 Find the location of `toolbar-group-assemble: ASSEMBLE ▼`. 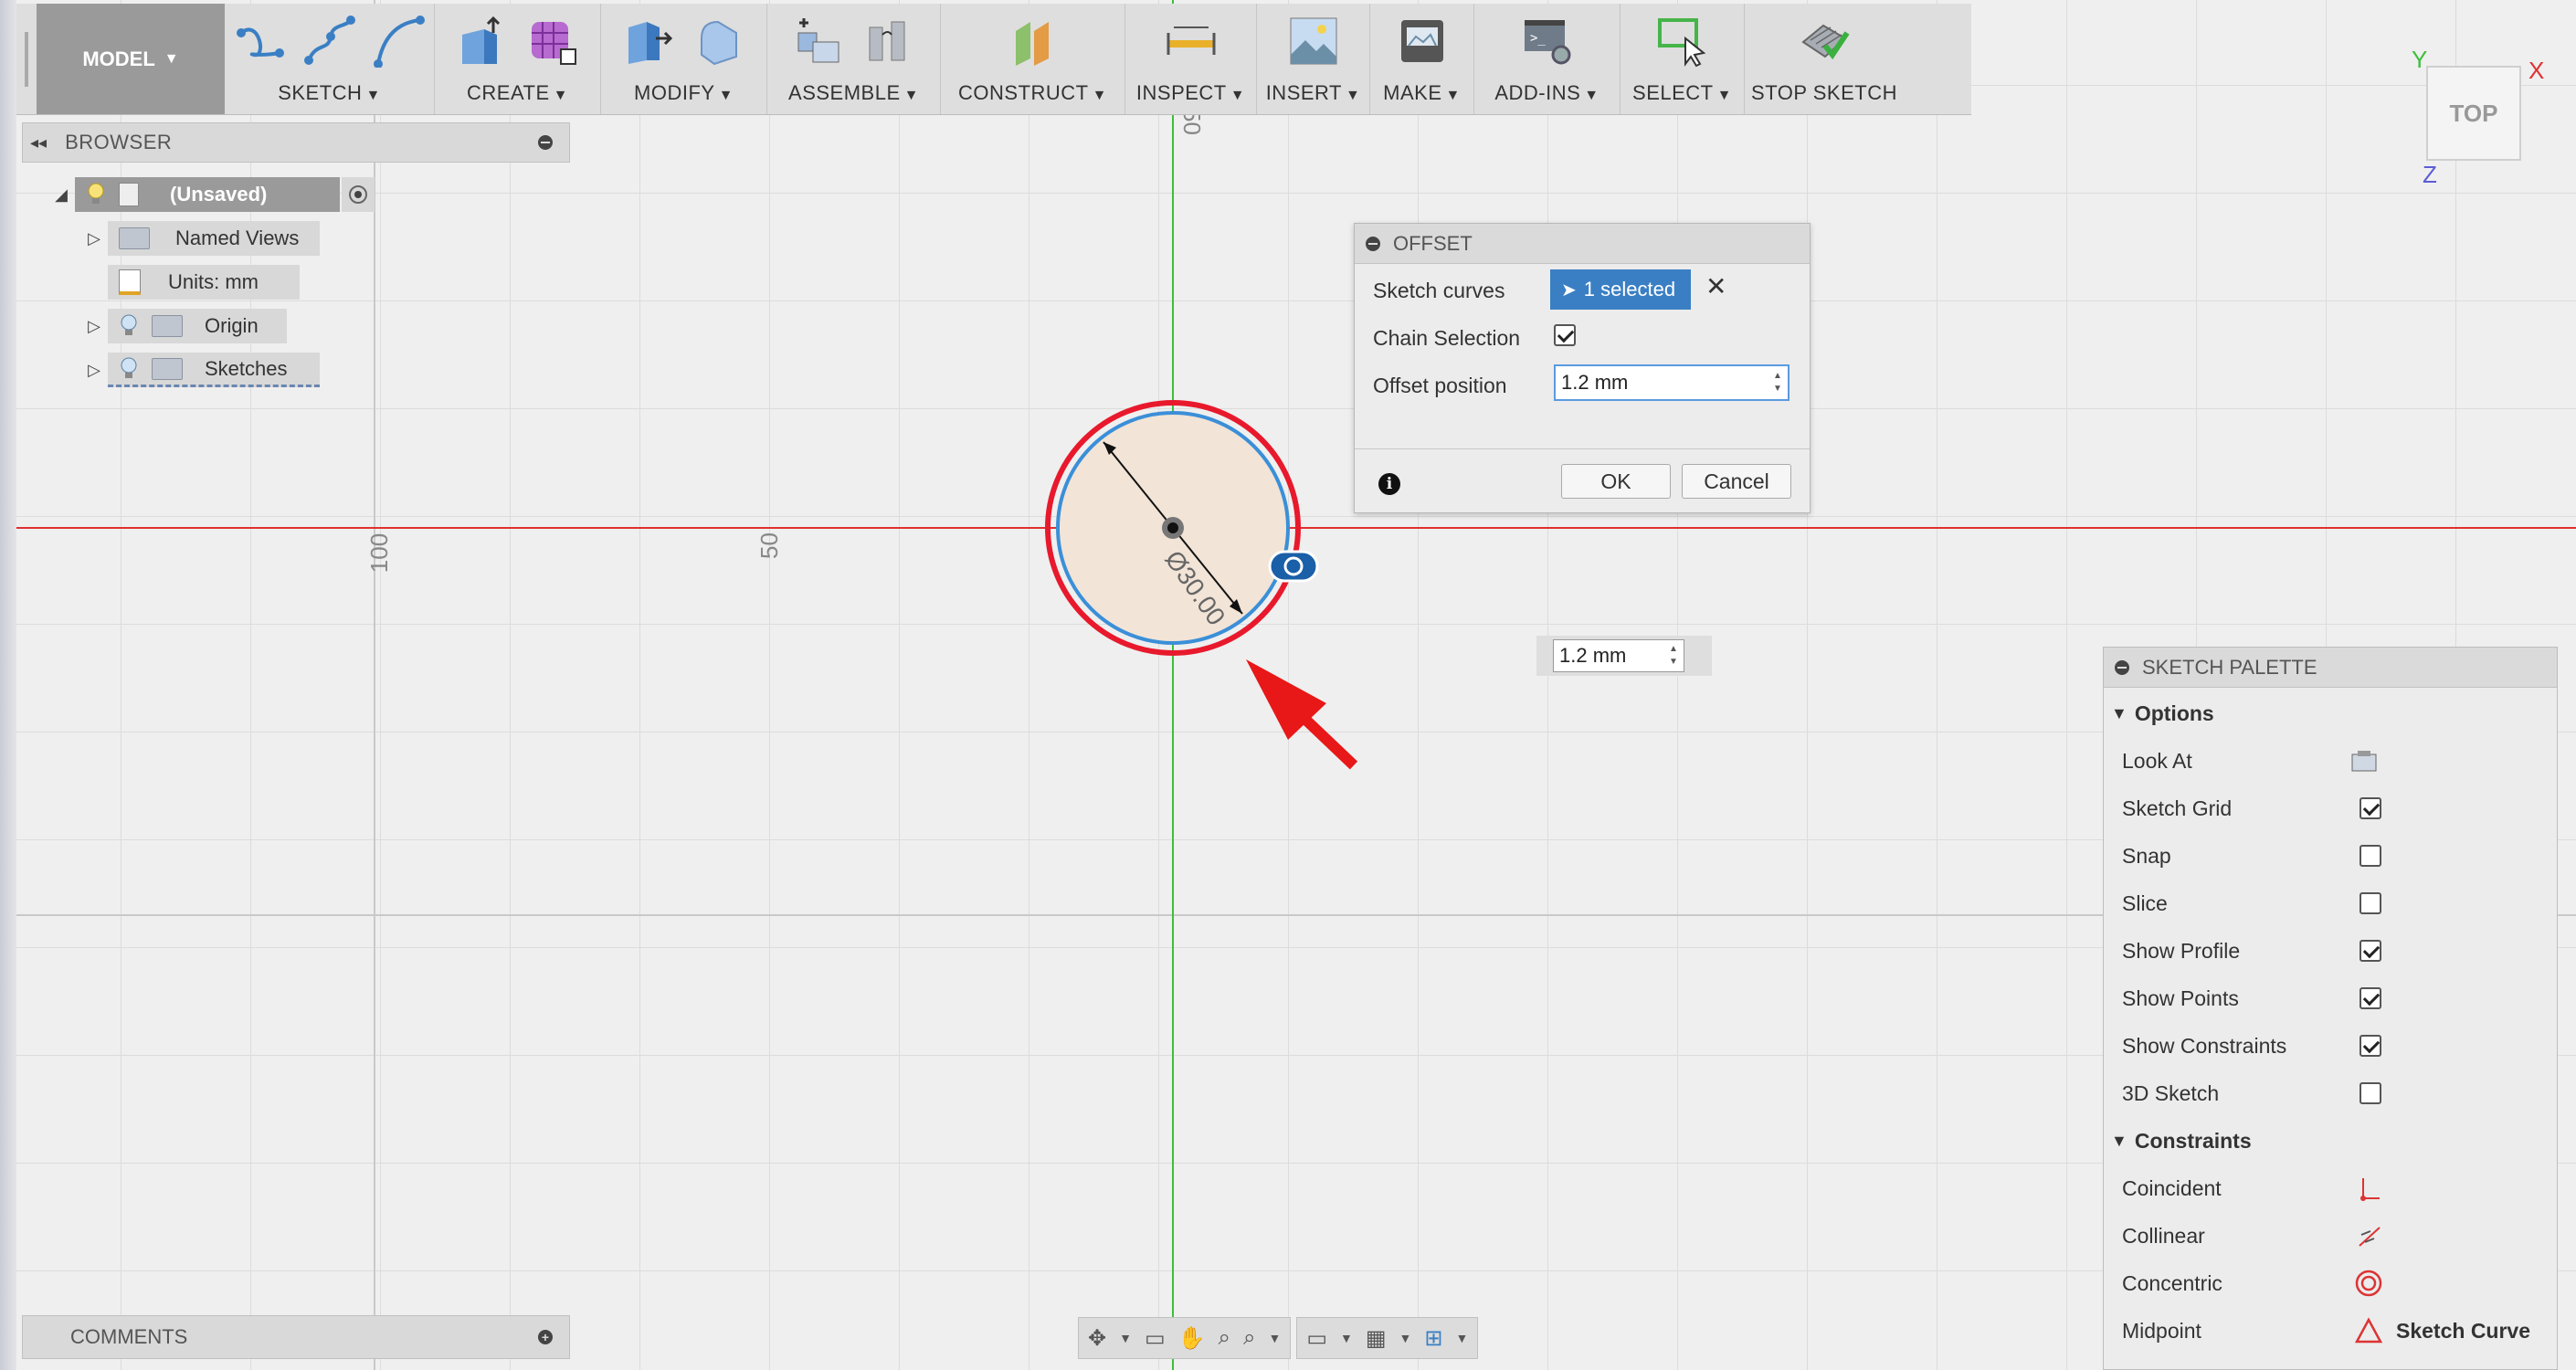

toolbar-group-assemble: ASSEMBLE ▼ is located at coordinates (854, 59).